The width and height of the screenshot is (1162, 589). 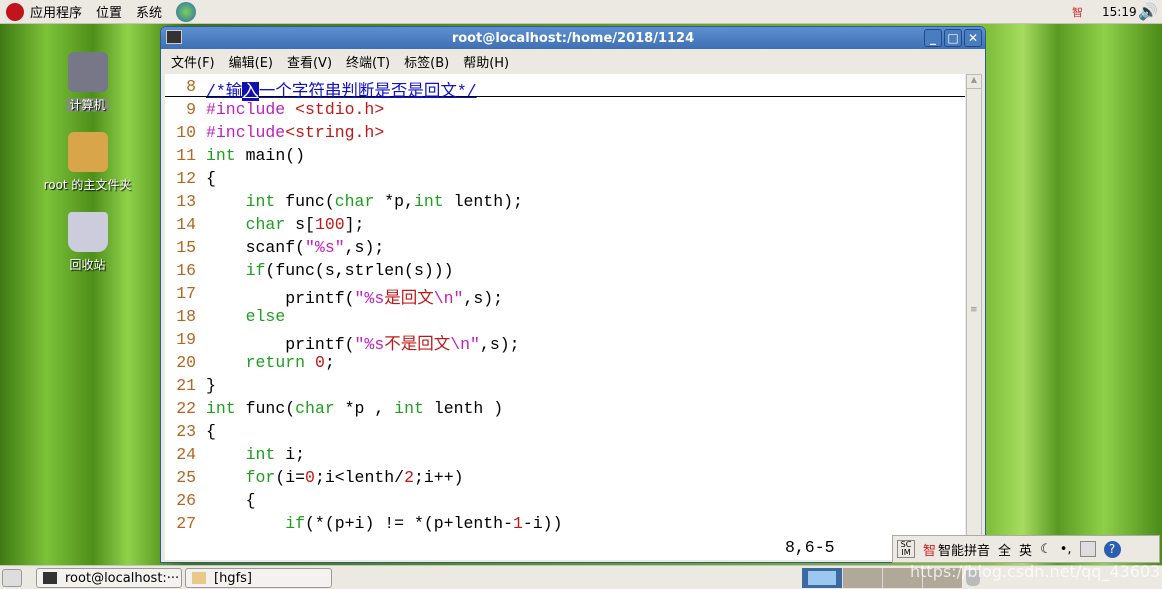 I want to click on code-line: /*输入一个字符串判断是否是回文*/, so click(x=341, y=89).